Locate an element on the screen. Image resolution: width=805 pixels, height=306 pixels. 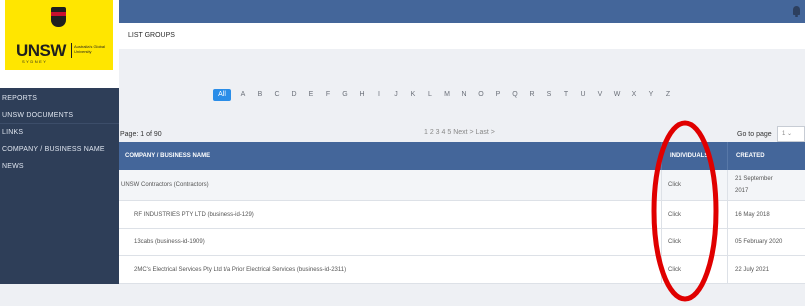
company-name: RF INDUSTRIES PTY LTD (business-id-129) is located at coordinates (194, 215).